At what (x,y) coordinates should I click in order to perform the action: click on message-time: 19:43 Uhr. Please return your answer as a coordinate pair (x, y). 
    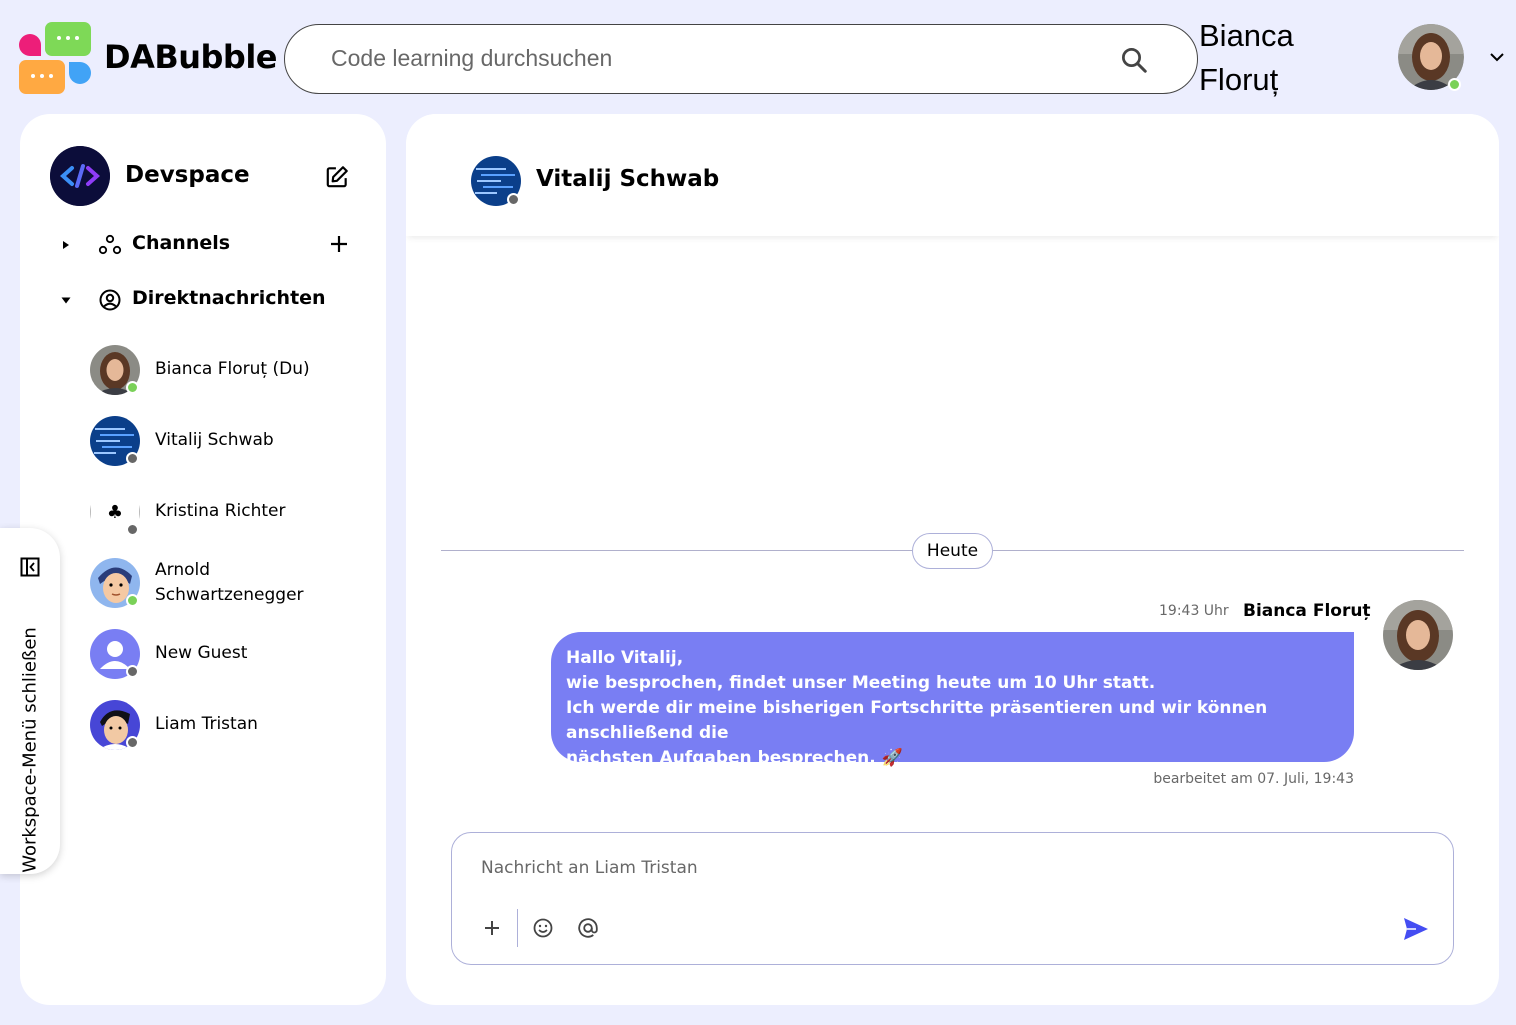
    Looking at the image, I should click on (1194, 611).